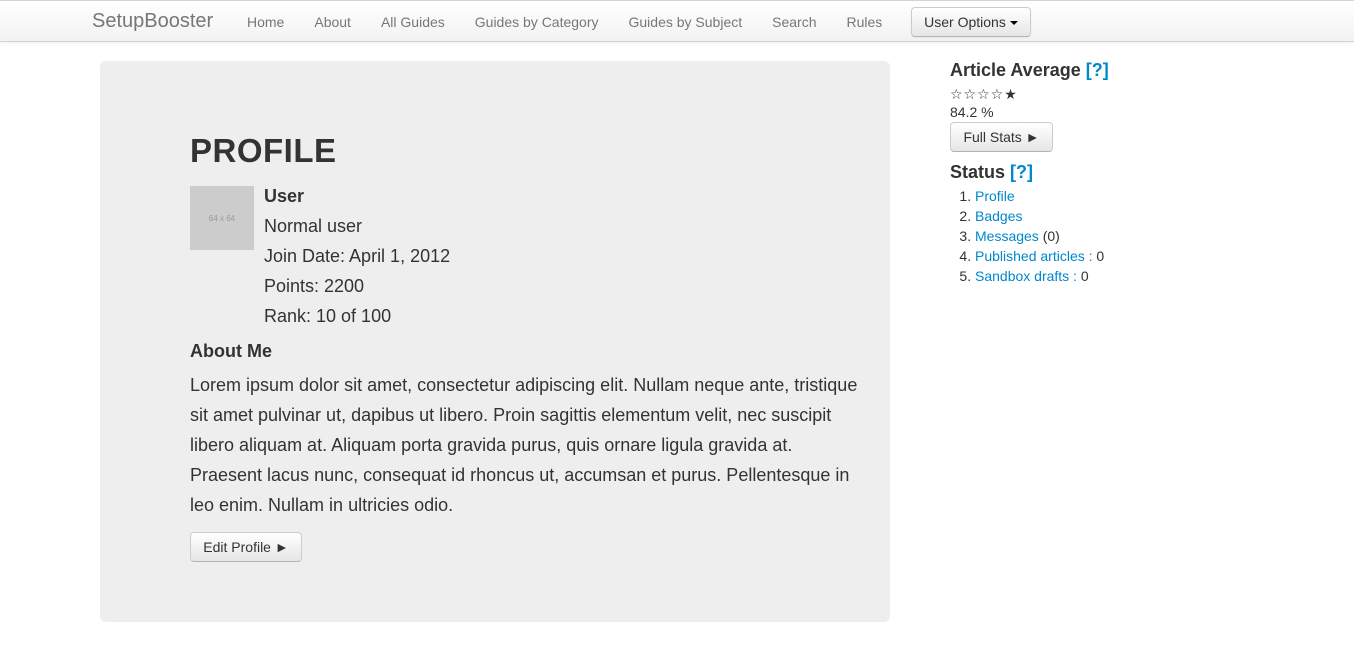 This screenshot has height=652, width=1354. Describe the element at coordinates (965, 22) in the screenshot. I see `user-options-label: User Options` at that location.